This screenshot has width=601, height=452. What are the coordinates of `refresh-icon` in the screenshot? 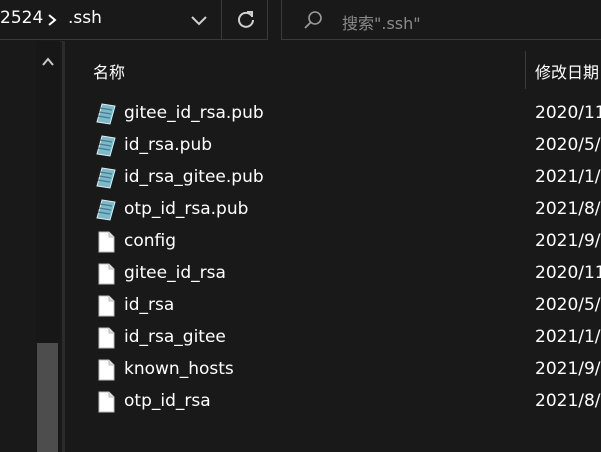 It's located at (246, 19).